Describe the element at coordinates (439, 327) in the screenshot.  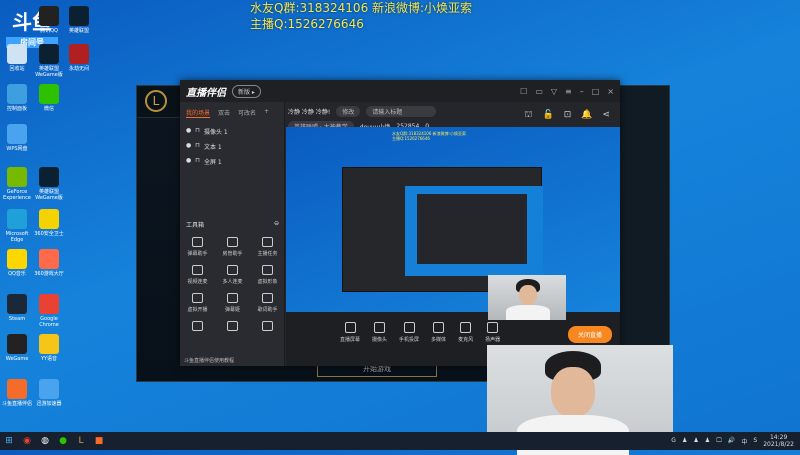
I see `toolbar-icon` at that location.